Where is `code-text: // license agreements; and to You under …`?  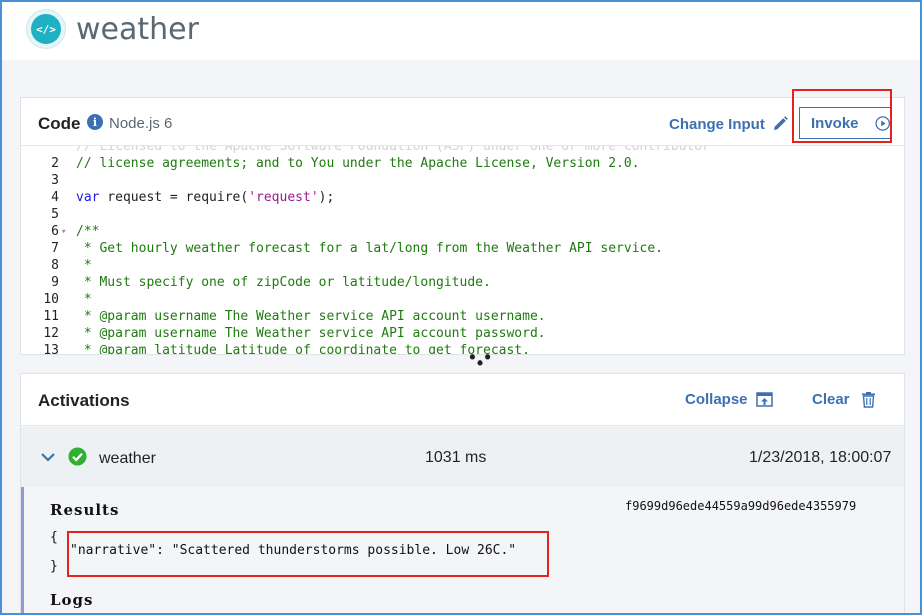
code-text: // license agreements; and to You under … is located at coordinates (358, 163).